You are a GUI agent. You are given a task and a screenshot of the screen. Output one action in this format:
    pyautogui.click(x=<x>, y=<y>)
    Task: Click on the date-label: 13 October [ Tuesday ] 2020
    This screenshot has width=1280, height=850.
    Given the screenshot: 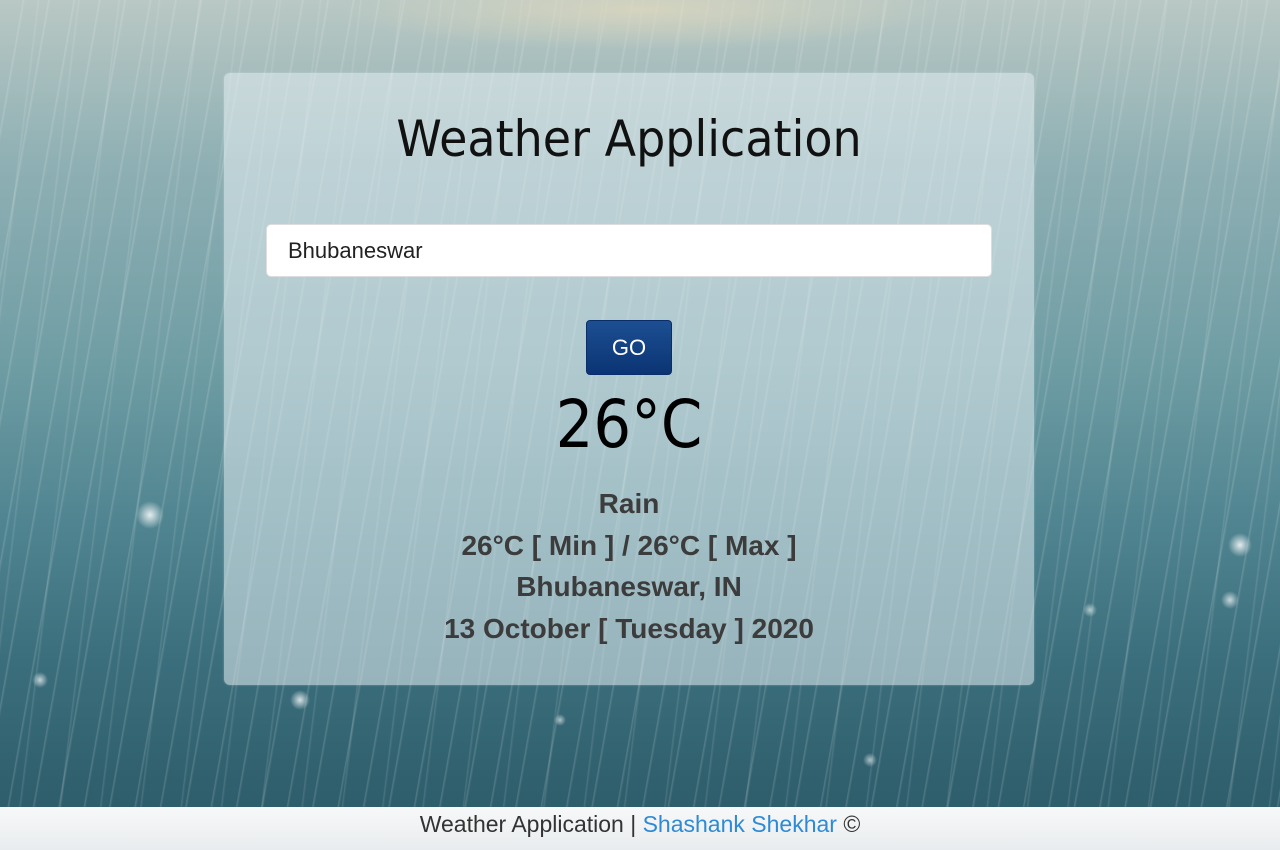 What is the action you would take?
    pyautogui.click(x=629, y=628)
    